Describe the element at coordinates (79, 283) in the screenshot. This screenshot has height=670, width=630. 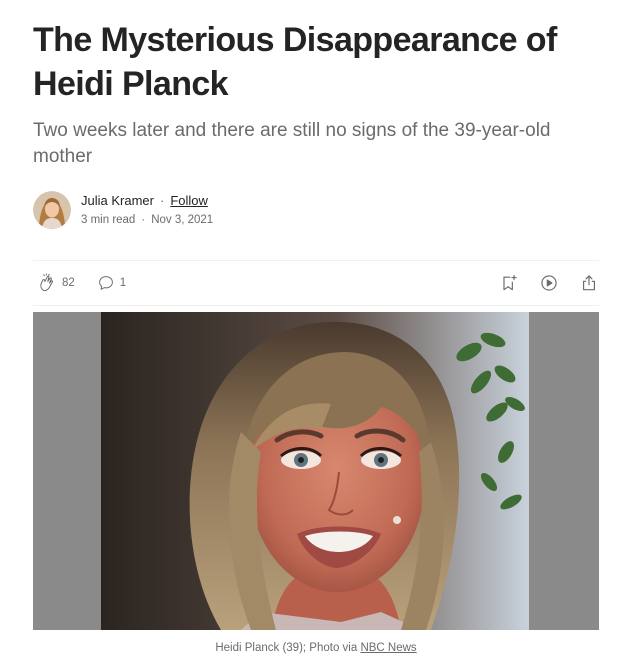
I see `engagement-actions: 82 1` at that location.